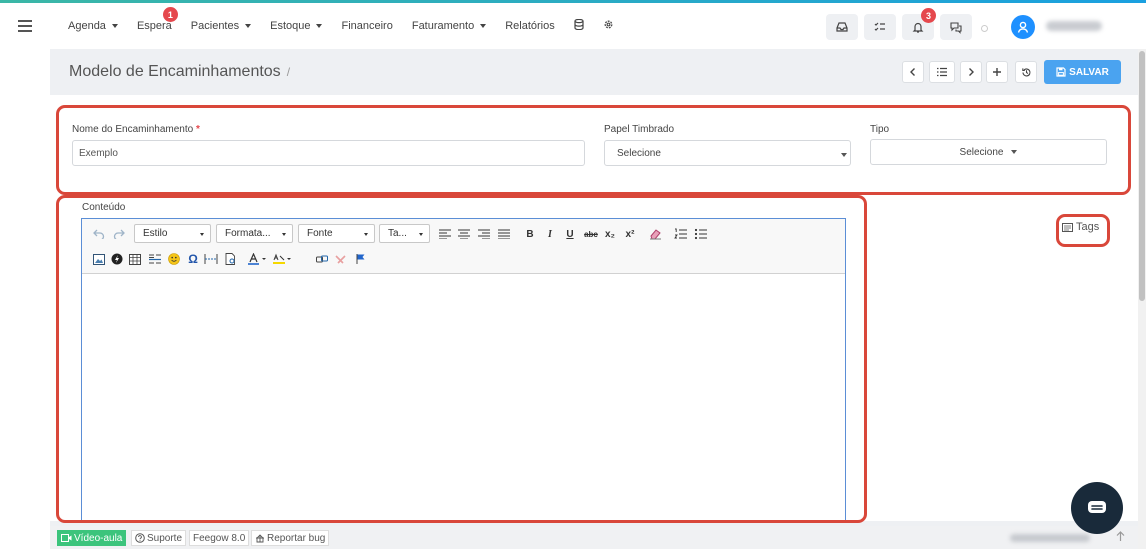 The width and height of the screenshot is (1146, 549). I want to click on footer-info-blurred, so click(1050, 538).